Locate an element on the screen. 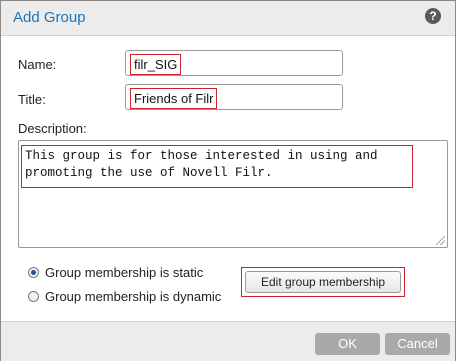  title-input: Friends of Filr is located at coordinates (234, 97).